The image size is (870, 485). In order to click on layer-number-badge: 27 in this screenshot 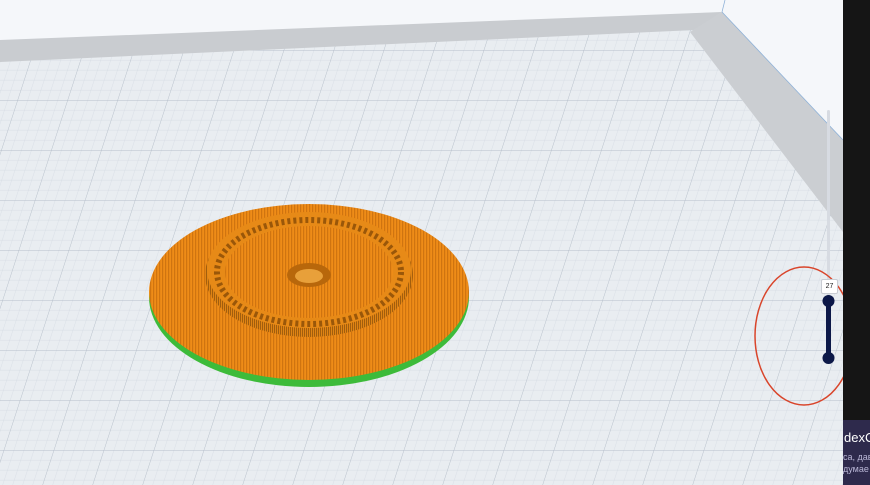, I will do `click(829, 286)`.